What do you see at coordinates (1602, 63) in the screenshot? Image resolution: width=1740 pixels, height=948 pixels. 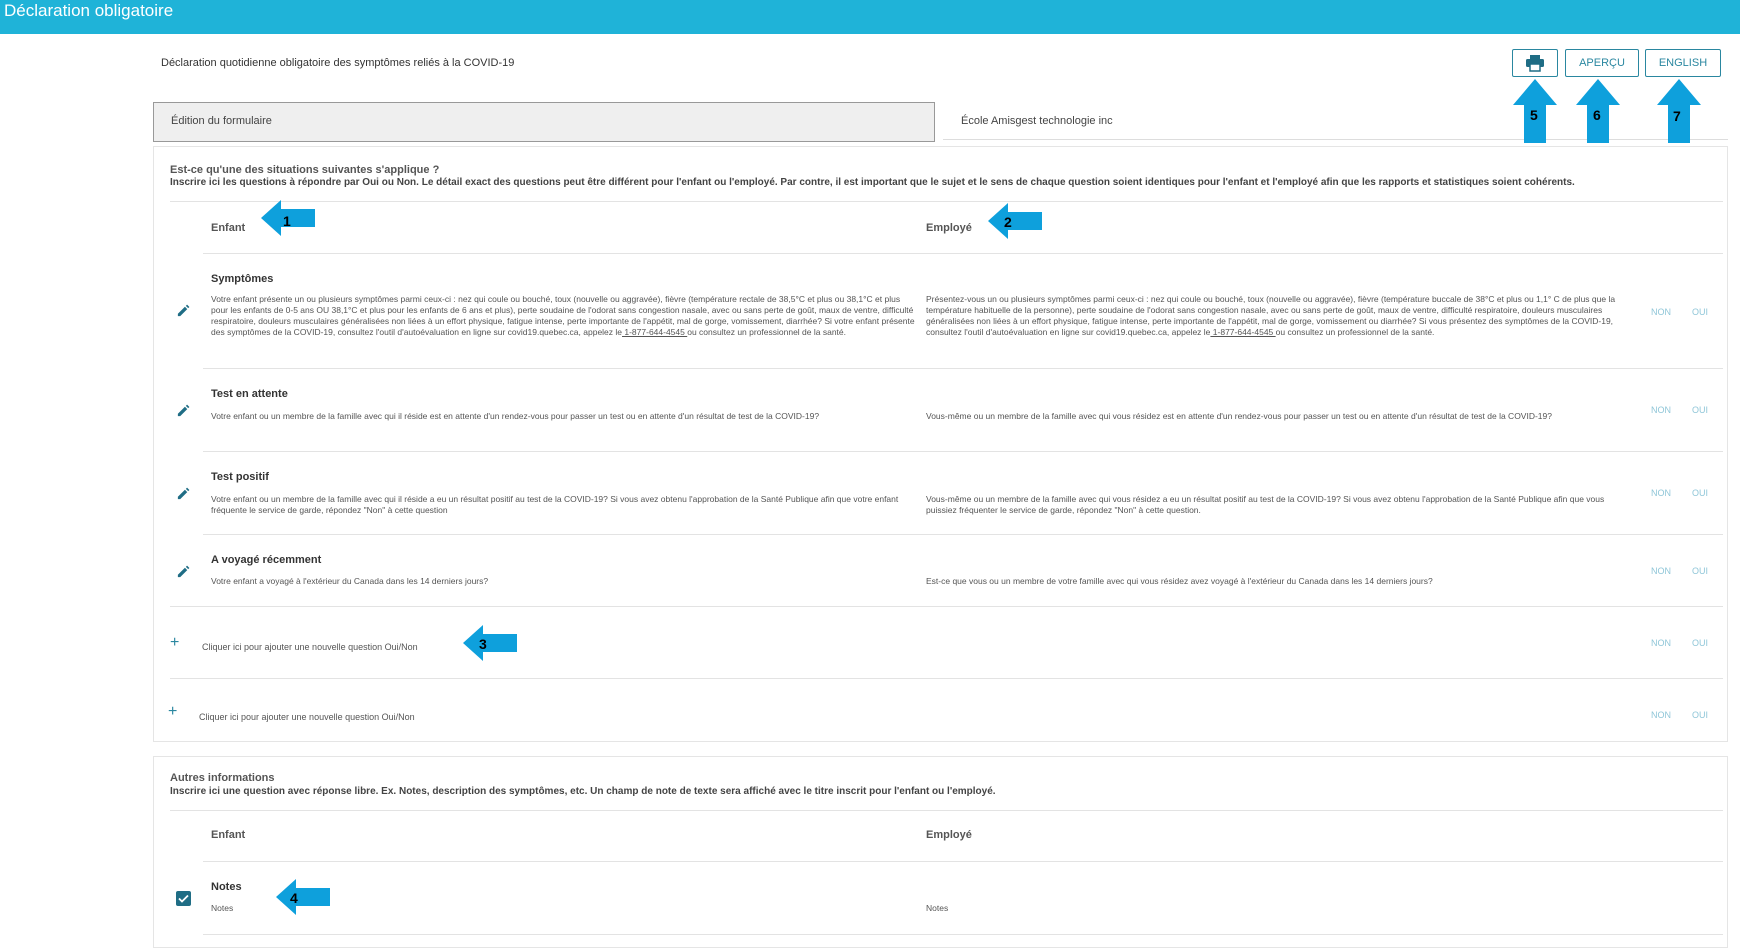 I see `apercu-button: APERÇU` at bounding box center [1602, 63].